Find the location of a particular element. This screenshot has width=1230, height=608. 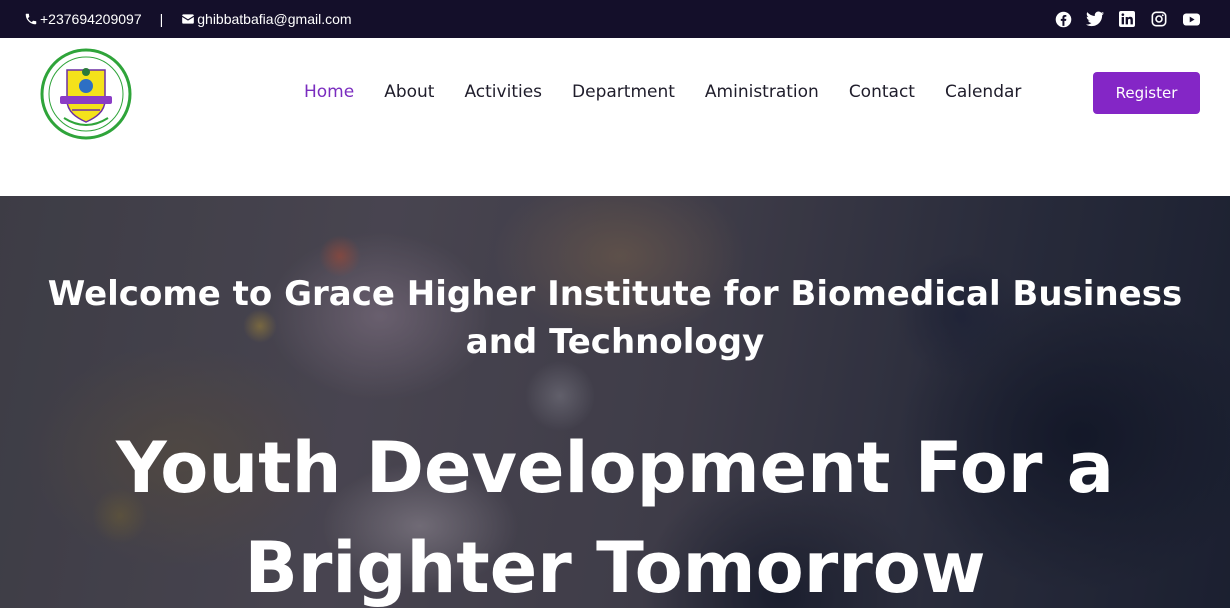

email-contact: ghibbatbafia@gmail.com is located at coordinates (266, 19).